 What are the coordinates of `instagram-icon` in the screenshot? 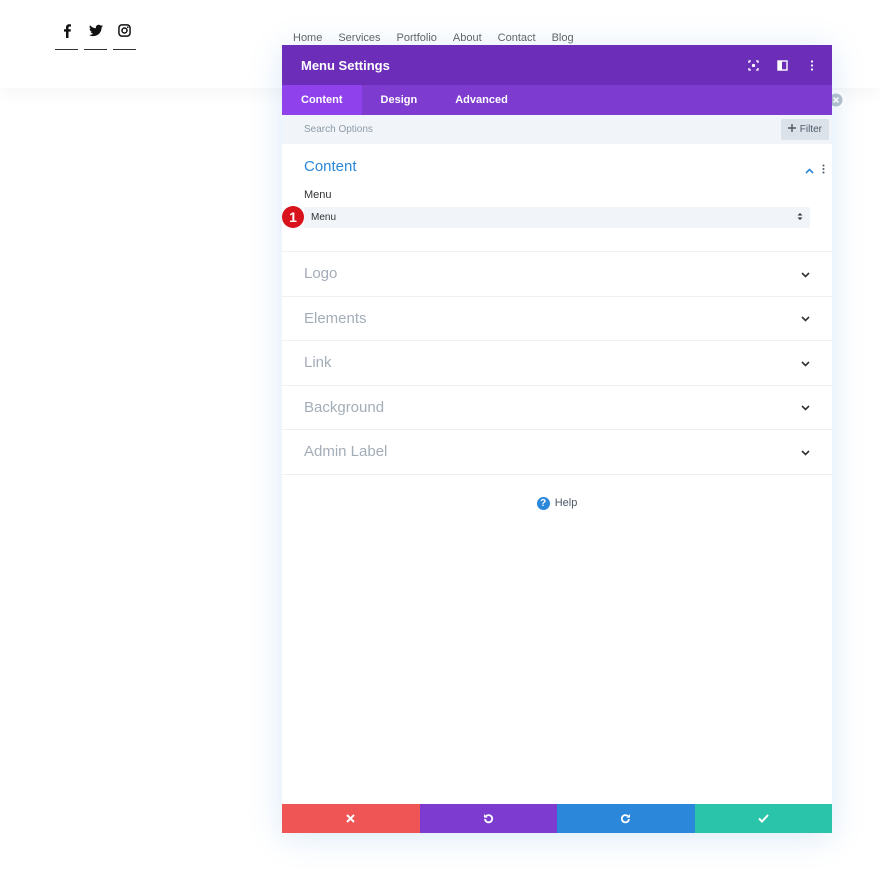 It's located at (124, 30).